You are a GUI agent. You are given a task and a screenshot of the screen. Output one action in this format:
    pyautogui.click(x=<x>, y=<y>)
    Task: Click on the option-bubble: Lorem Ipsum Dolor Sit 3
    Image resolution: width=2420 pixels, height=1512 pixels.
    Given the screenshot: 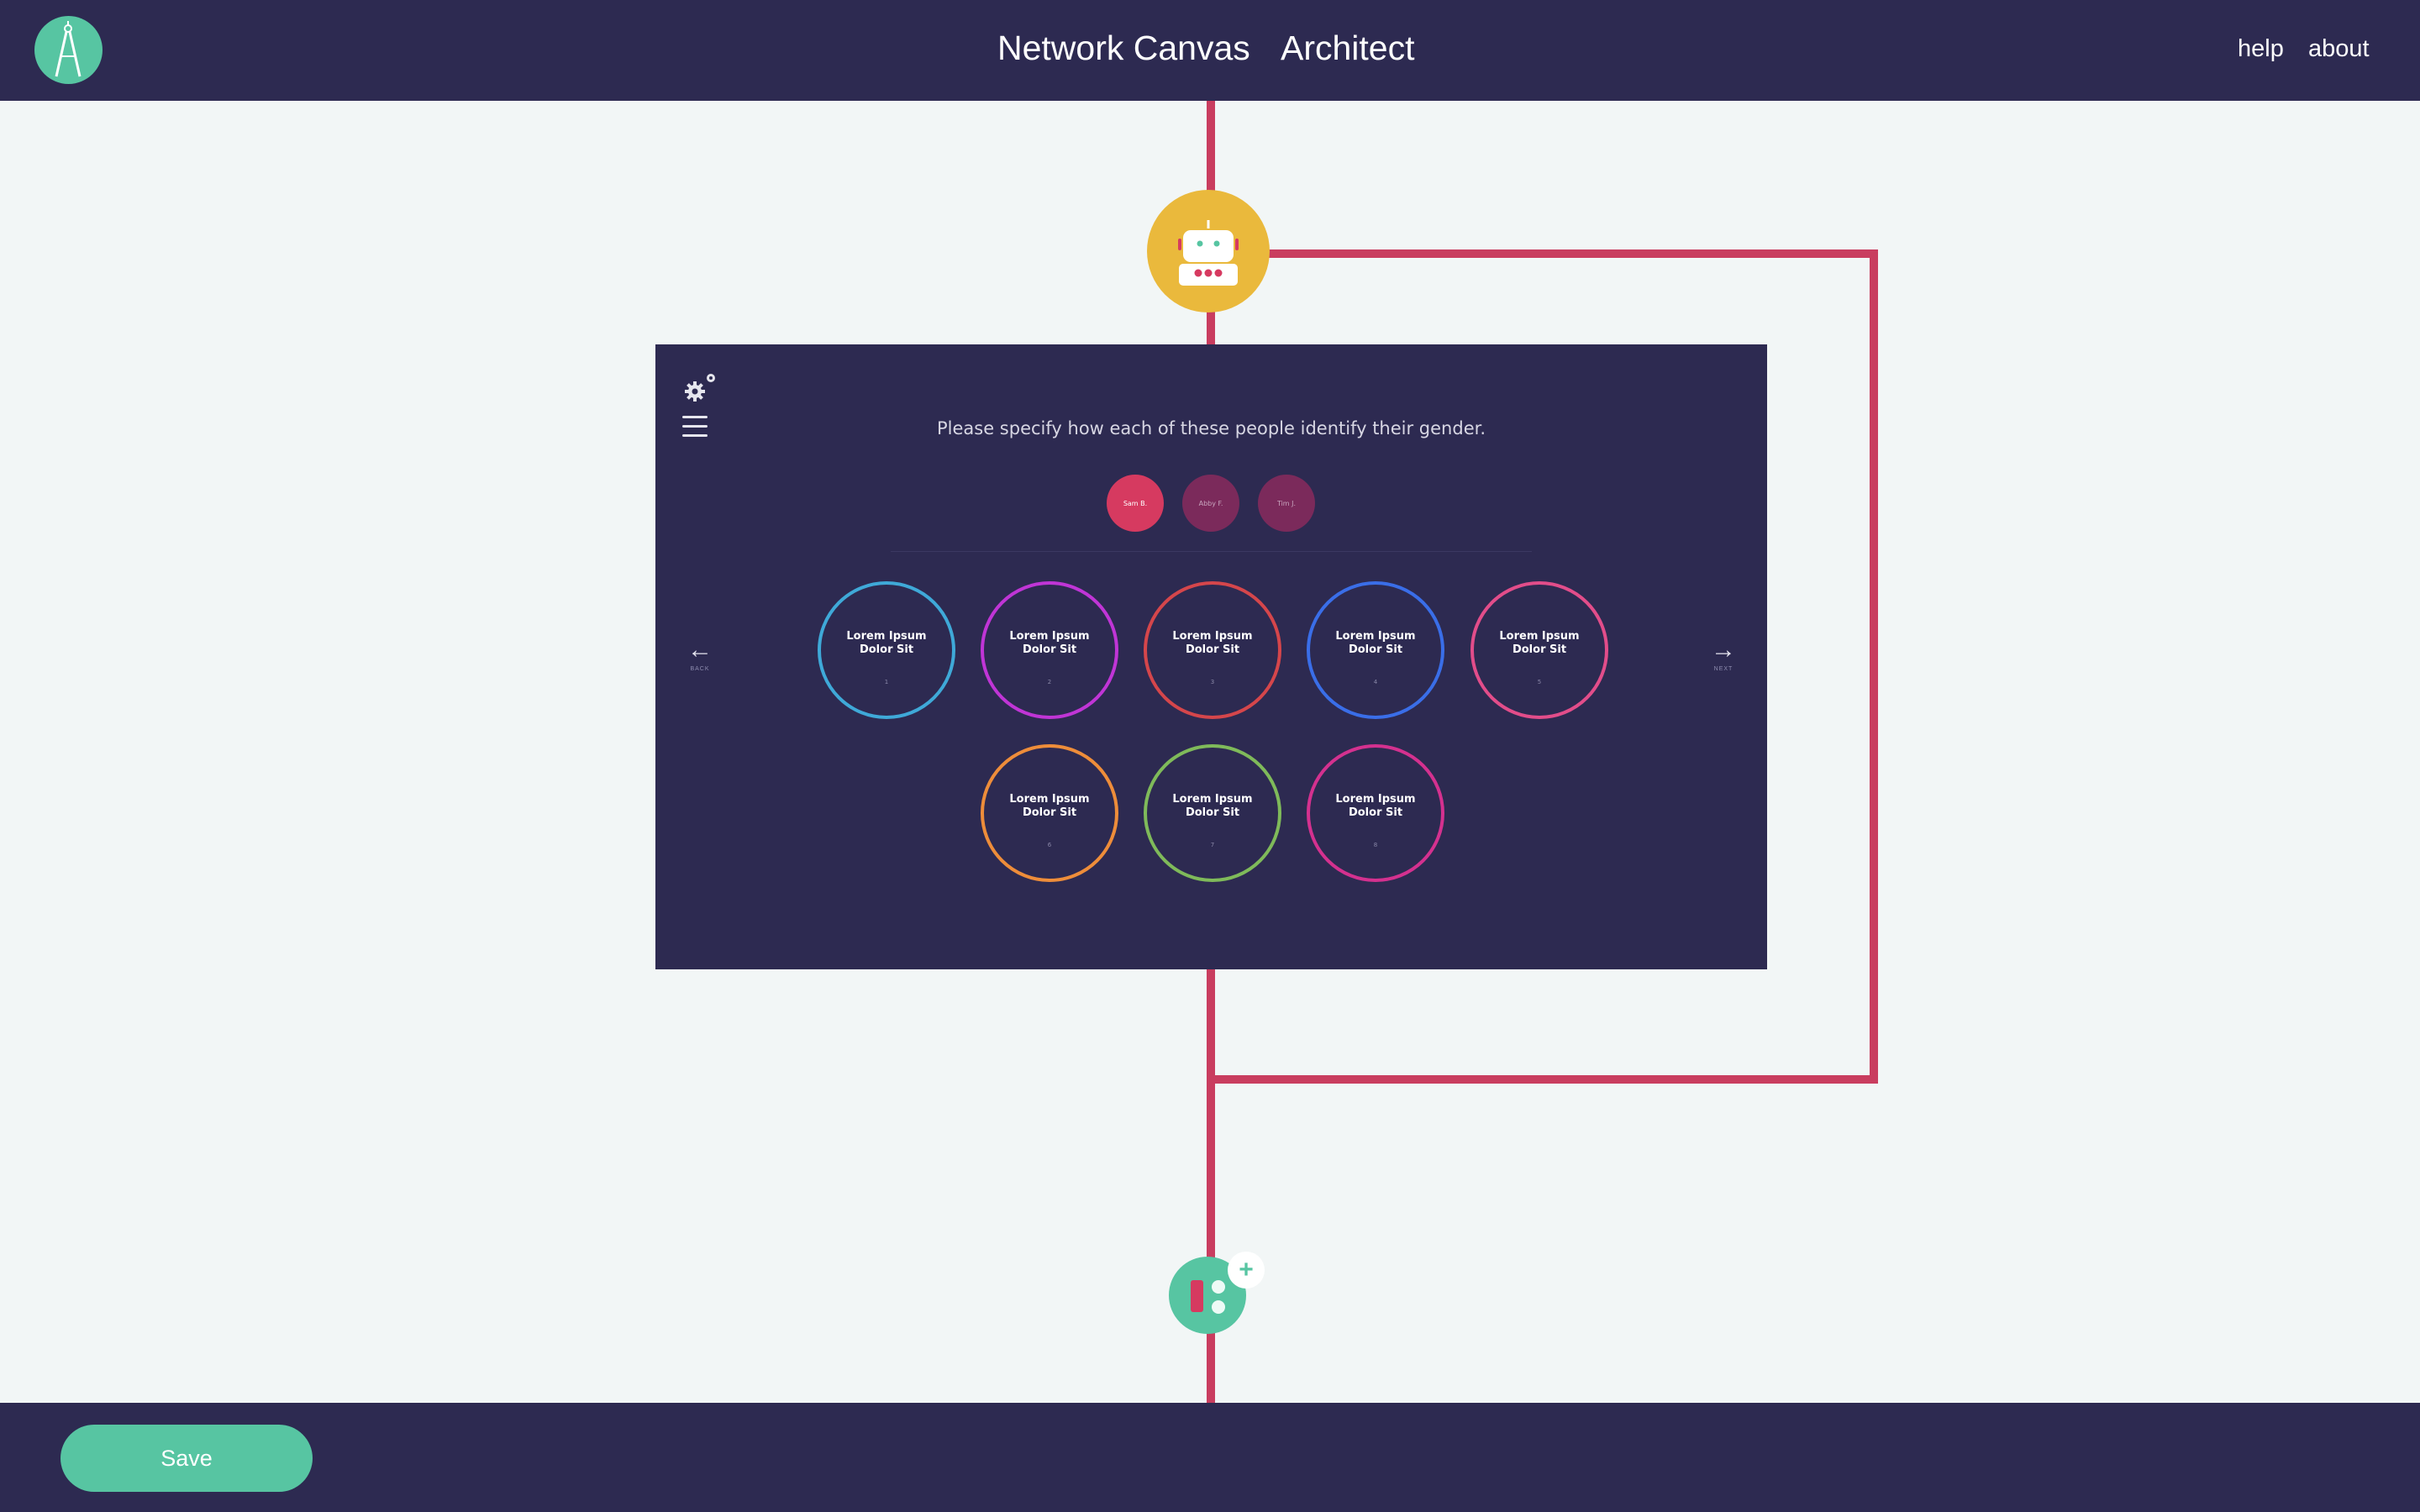 What is the action you would take?
    pyautogui.click(x=1212, y=650)
    